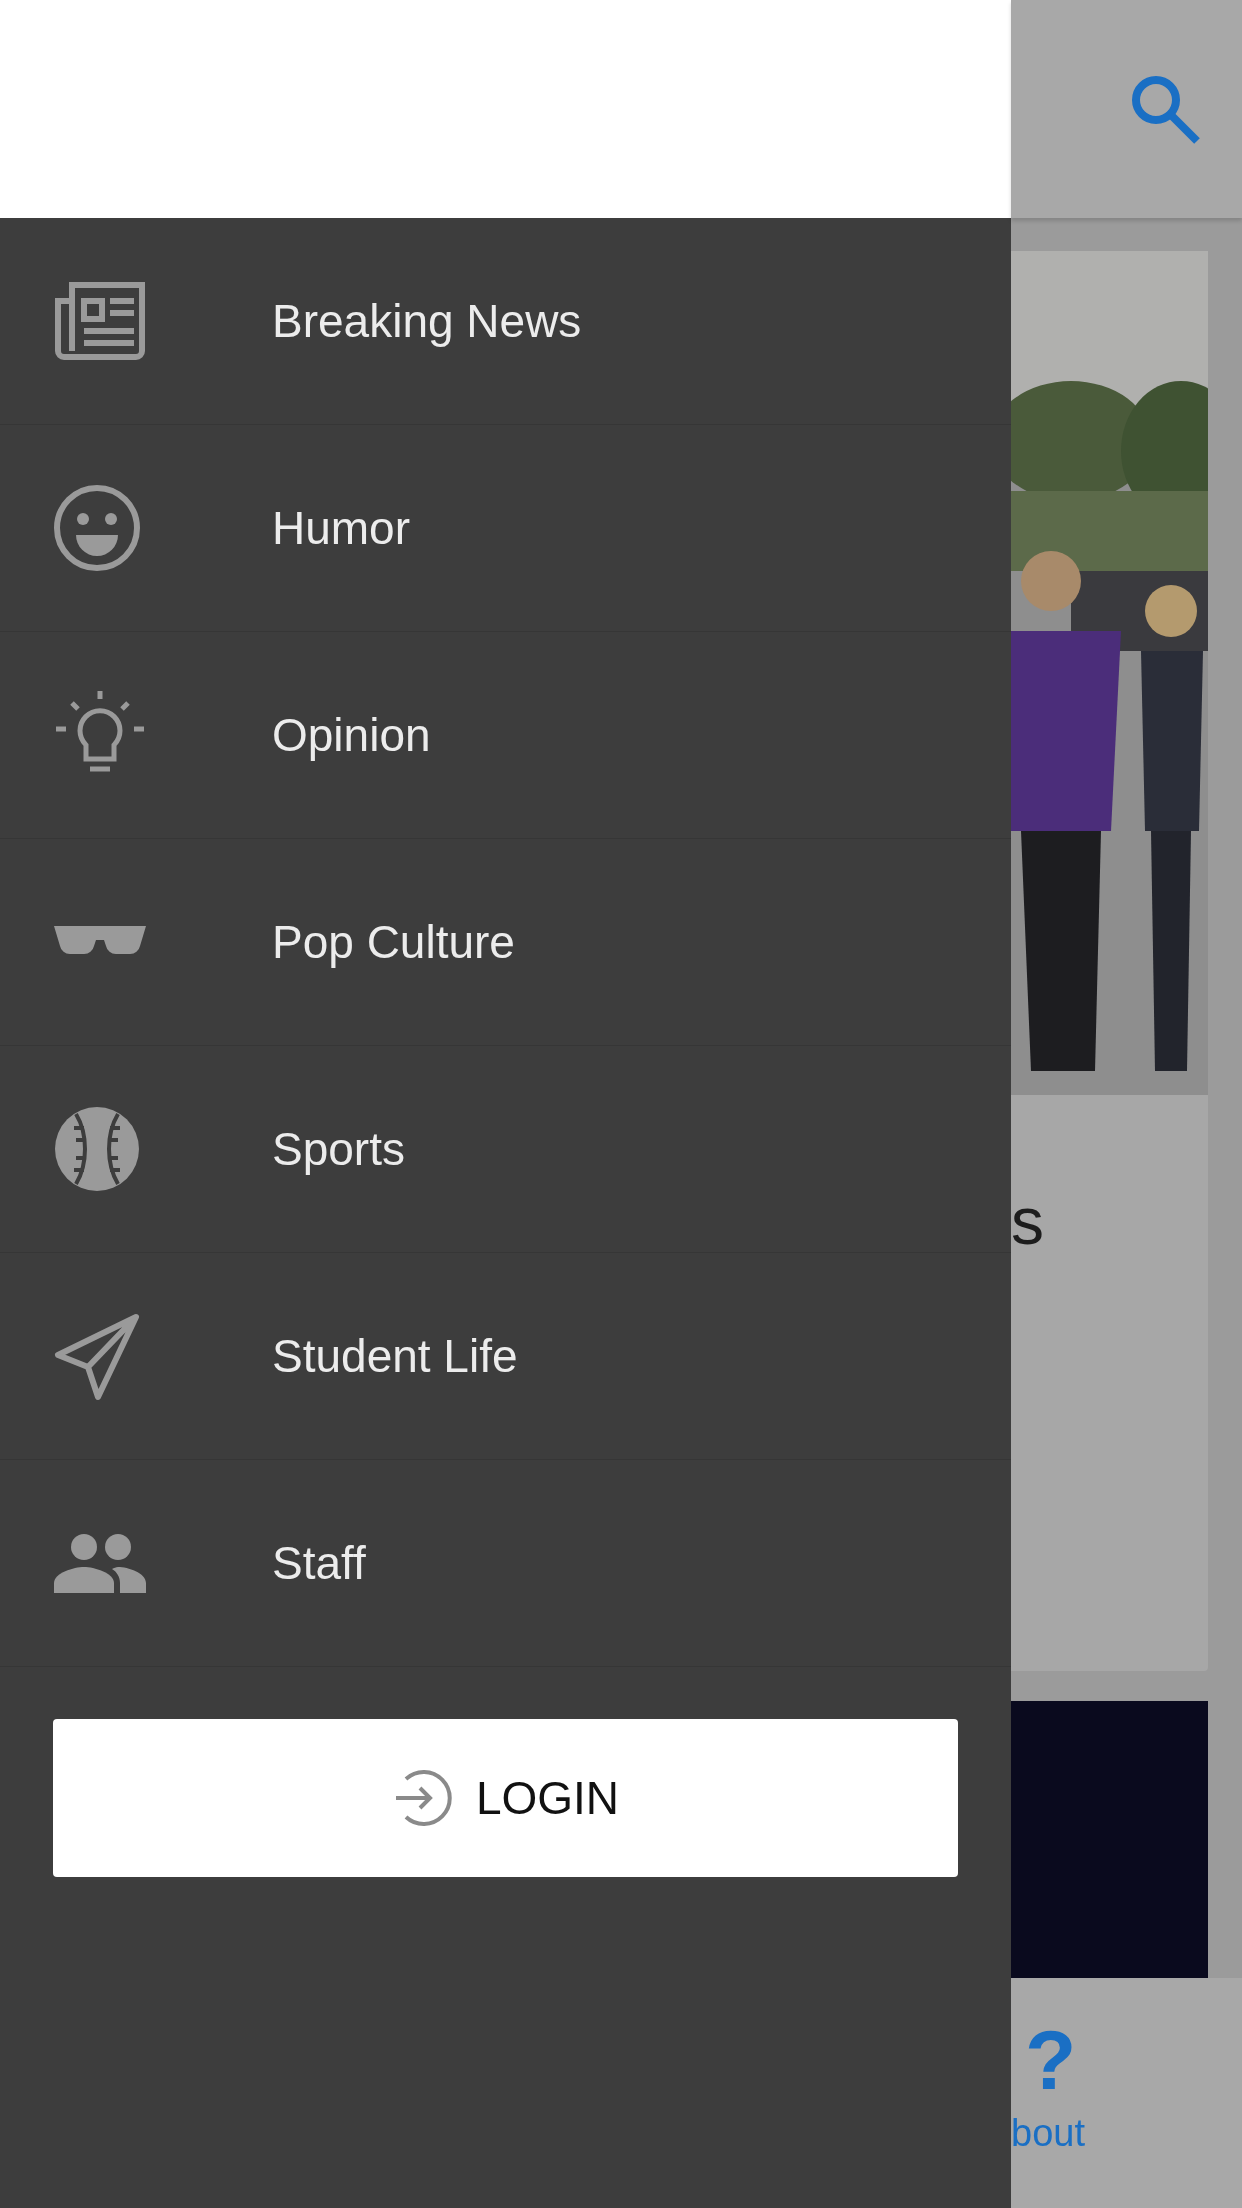  Describe the element at coordinates (97, 528) in the screenshot. I see `smiley-icon` at that location.